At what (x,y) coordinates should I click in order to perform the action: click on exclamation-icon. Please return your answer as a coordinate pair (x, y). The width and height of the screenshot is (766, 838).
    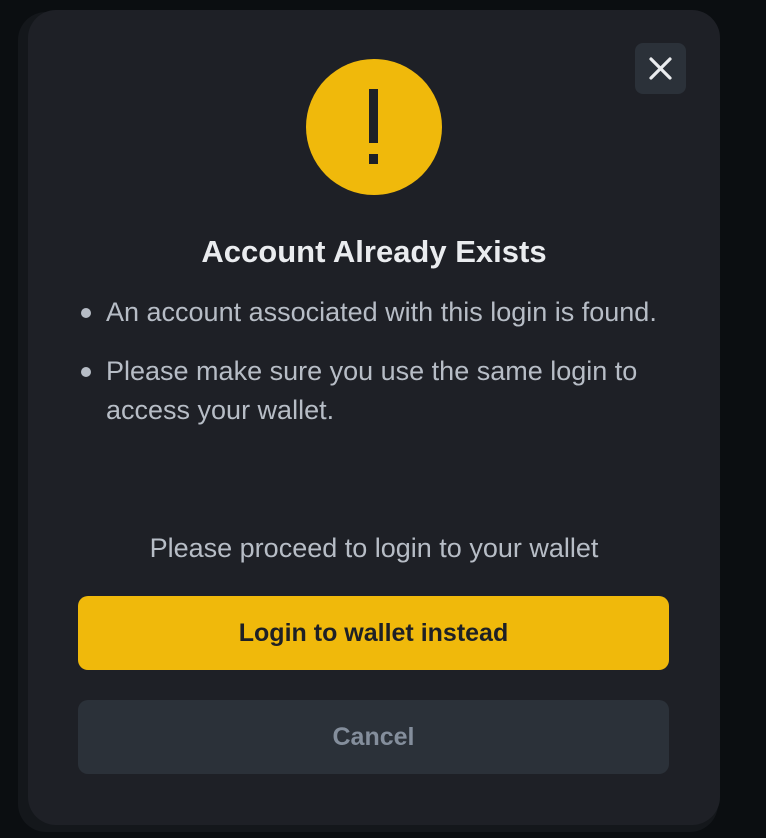
    Looking at the image, I should click on (373, 126).